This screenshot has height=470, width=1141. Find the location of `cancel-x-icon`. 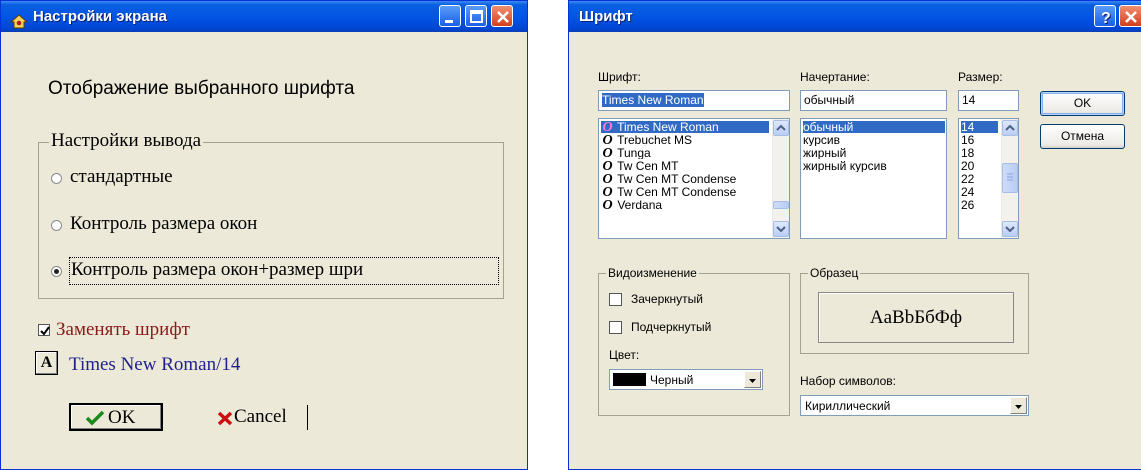

cancel-x-icon is located at coordinates (225, 418).